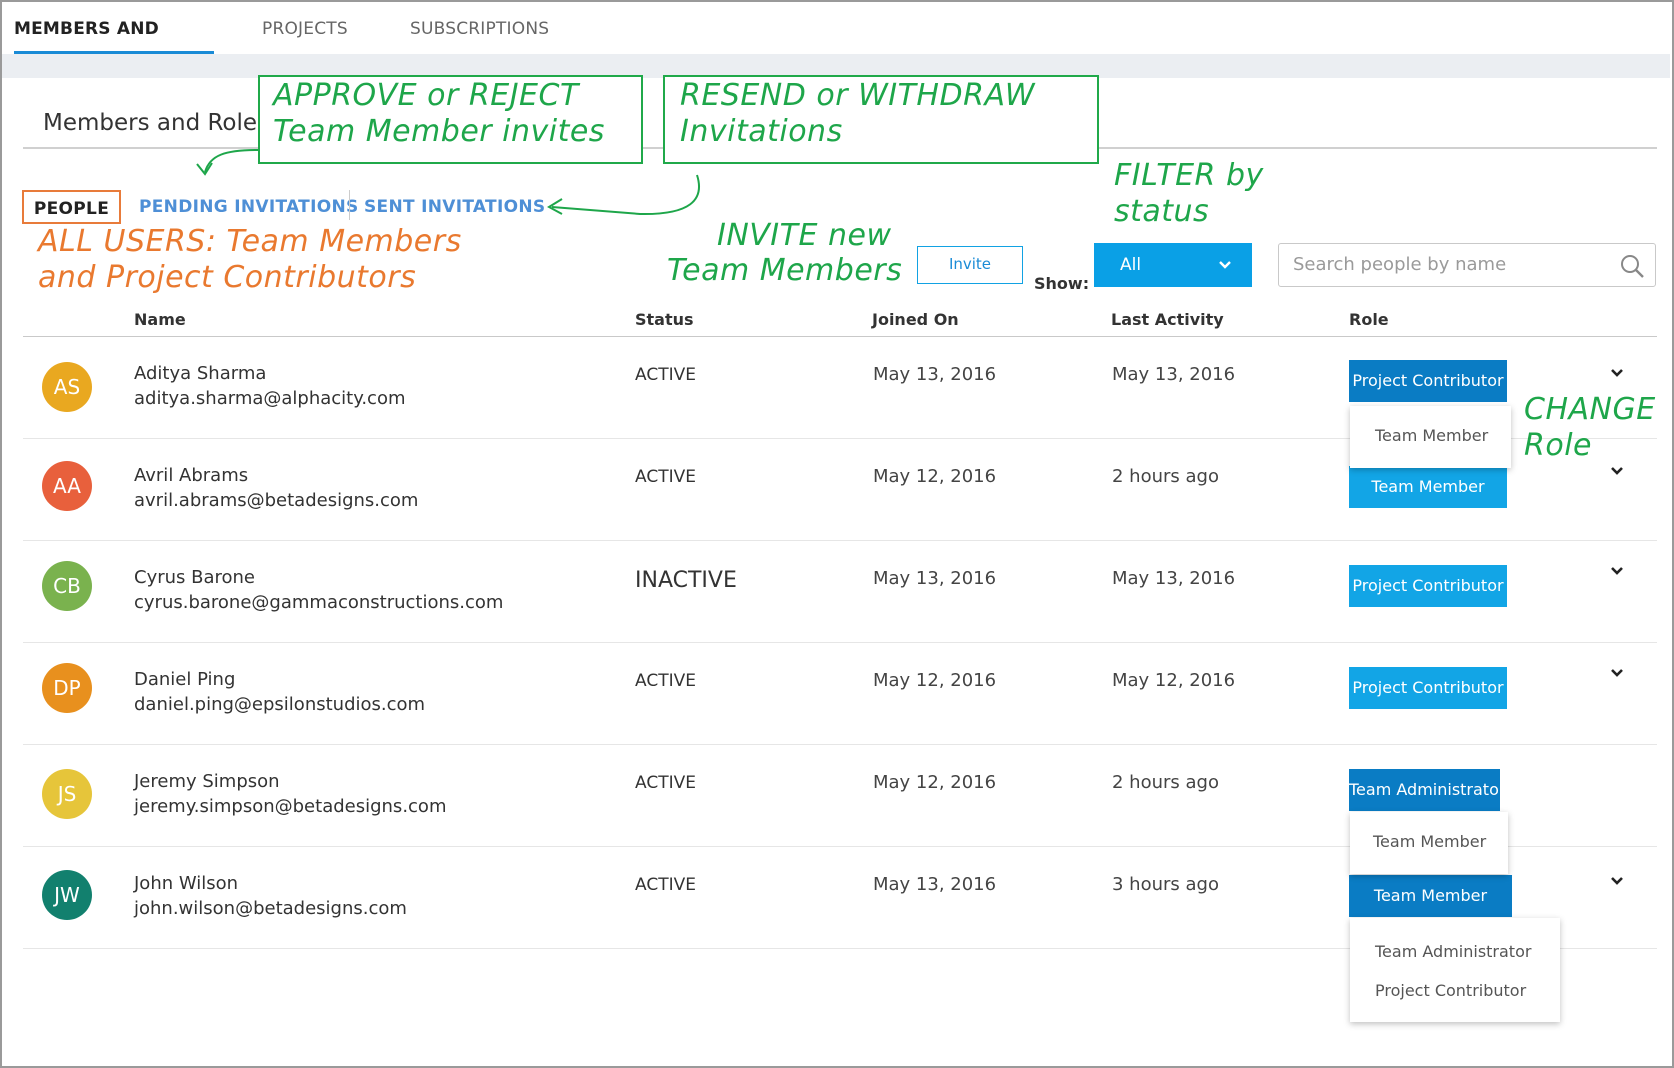  What do you see at coordinates (448, 182) in the screenshot?
I see `annotation-arrows` at bounding box center [448, 182].